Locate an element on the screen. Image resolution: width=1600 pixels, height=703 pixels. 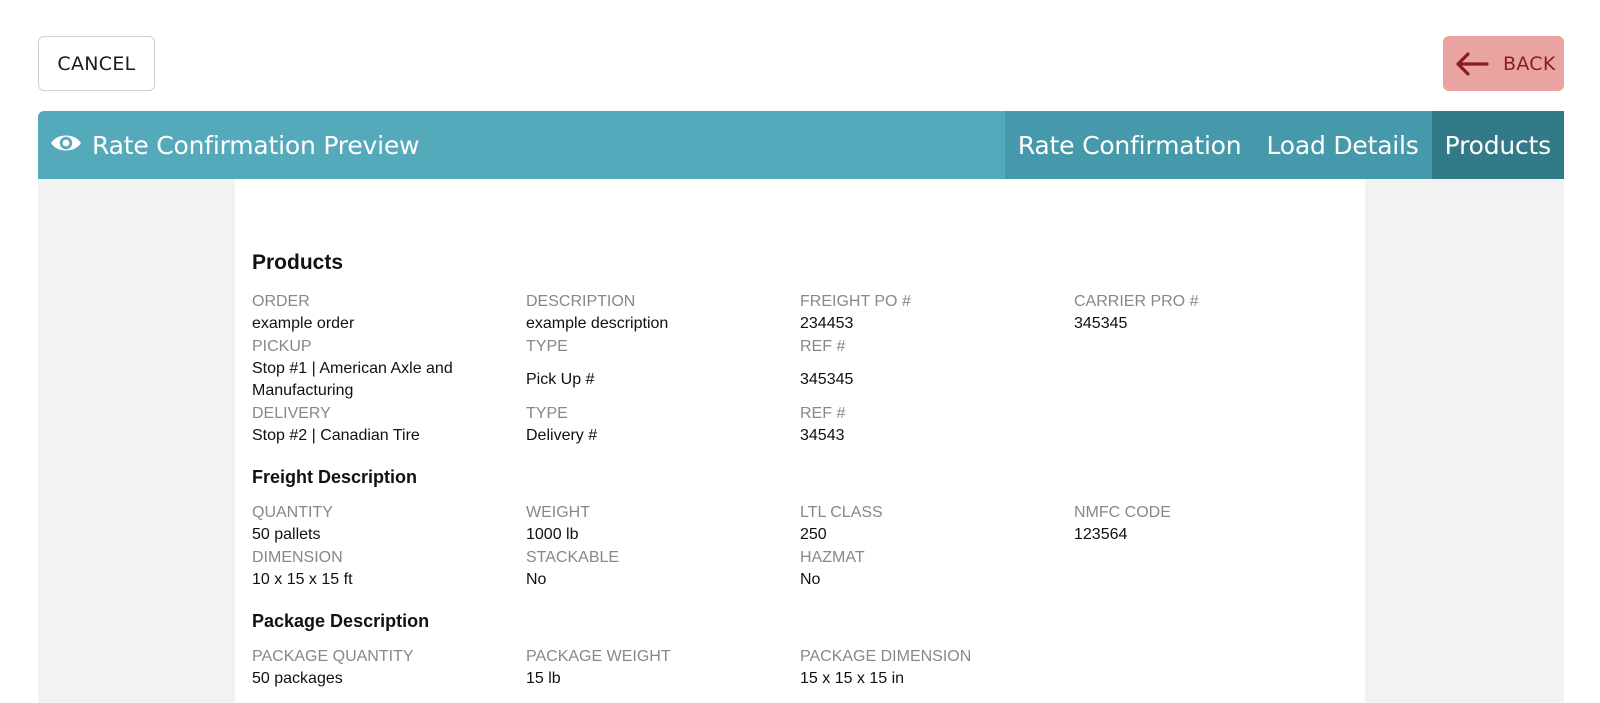
delivery-ref-value: 34543 is located at coordinates (822, 435).